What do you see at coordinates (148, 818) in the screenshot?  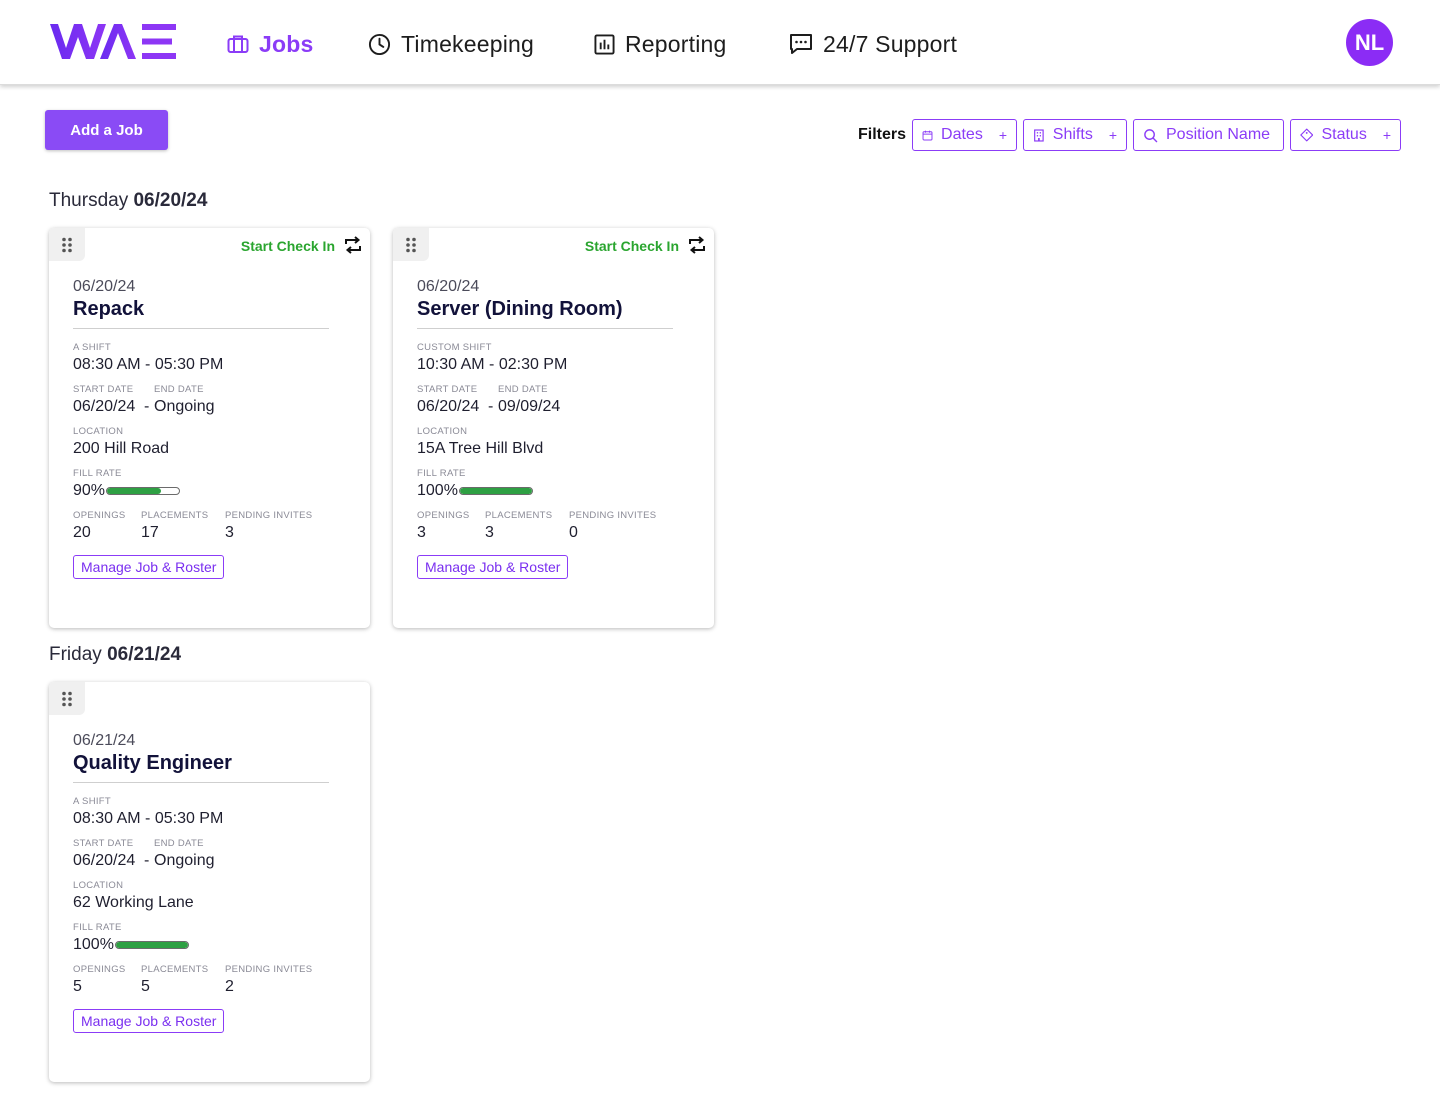 I see `shift-time: 08:30 AM - 05:30 PM` at bounding box center [148, 818].